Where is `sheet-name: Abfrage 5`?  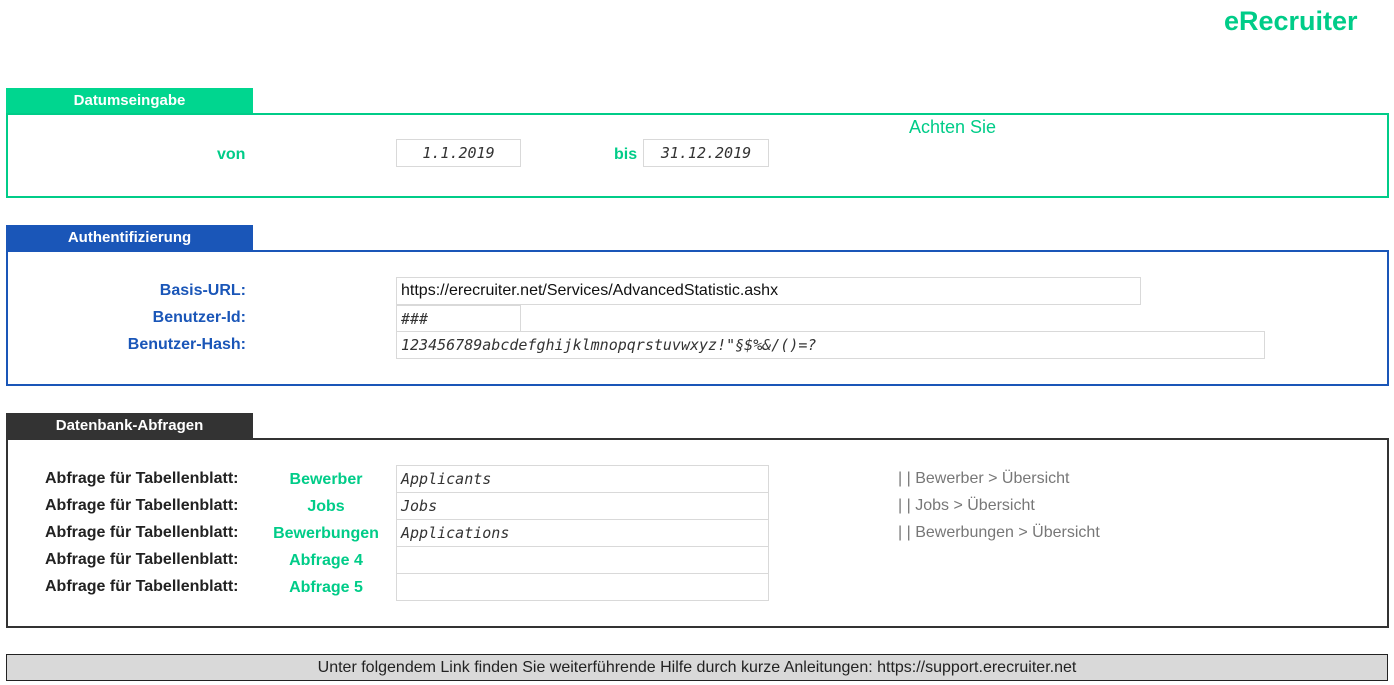
sheet-name: Abfrage 5 is located at coordinates (326, 587).